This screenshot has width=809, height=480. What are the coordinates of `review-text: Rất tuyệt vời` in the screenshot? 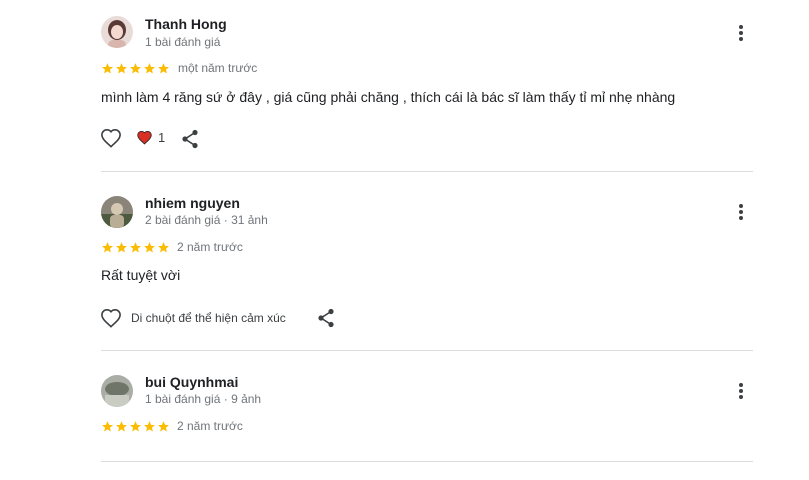 It's located at (141, 275).